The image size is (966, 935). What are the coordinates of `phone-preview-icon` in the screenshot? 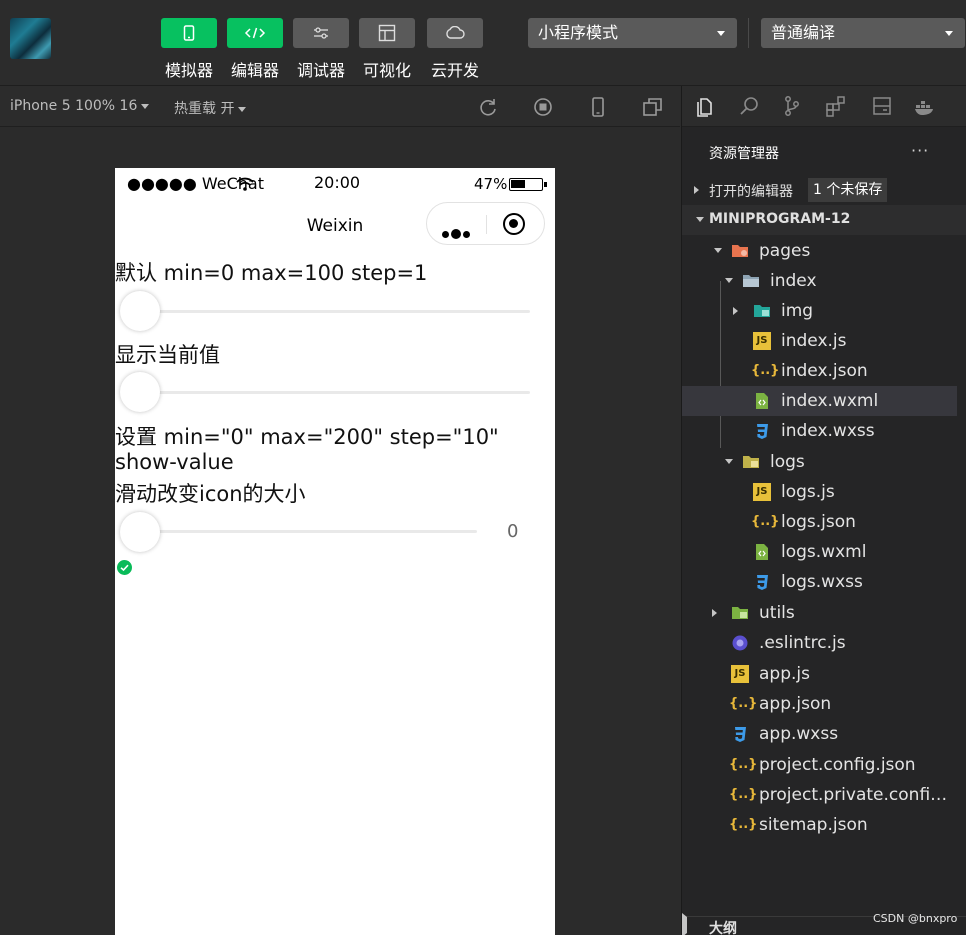 It's located at (598, 107).